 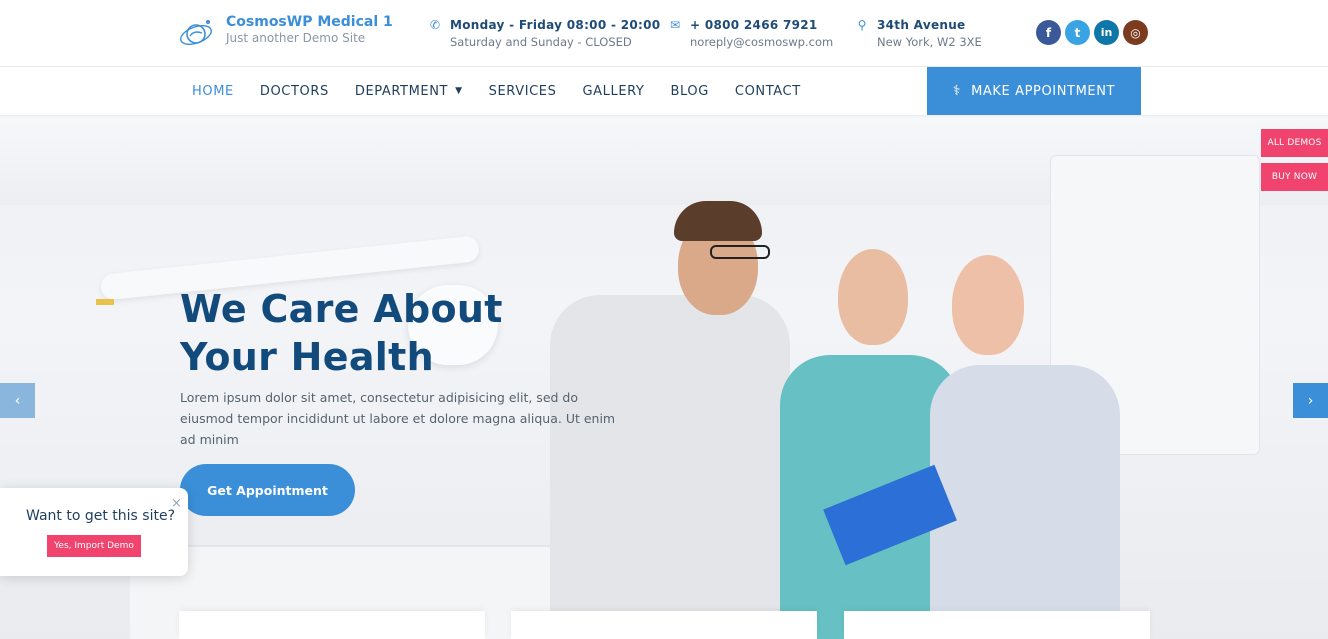 I want to click on address-info: ⚲ 34th Avenue New York, W2 3XE, so click(x=918, y=33).